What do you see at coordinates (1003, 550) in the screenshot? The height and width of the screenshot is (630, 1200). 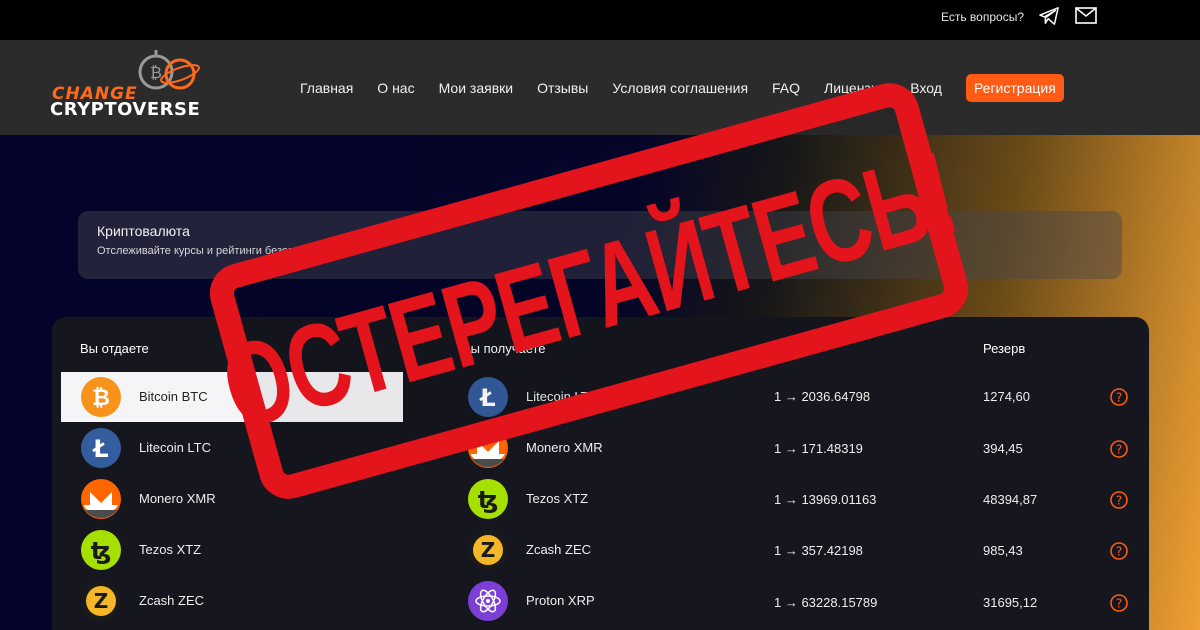 I see `reserve-value: 985,43` at bounding box center [1003, 550].